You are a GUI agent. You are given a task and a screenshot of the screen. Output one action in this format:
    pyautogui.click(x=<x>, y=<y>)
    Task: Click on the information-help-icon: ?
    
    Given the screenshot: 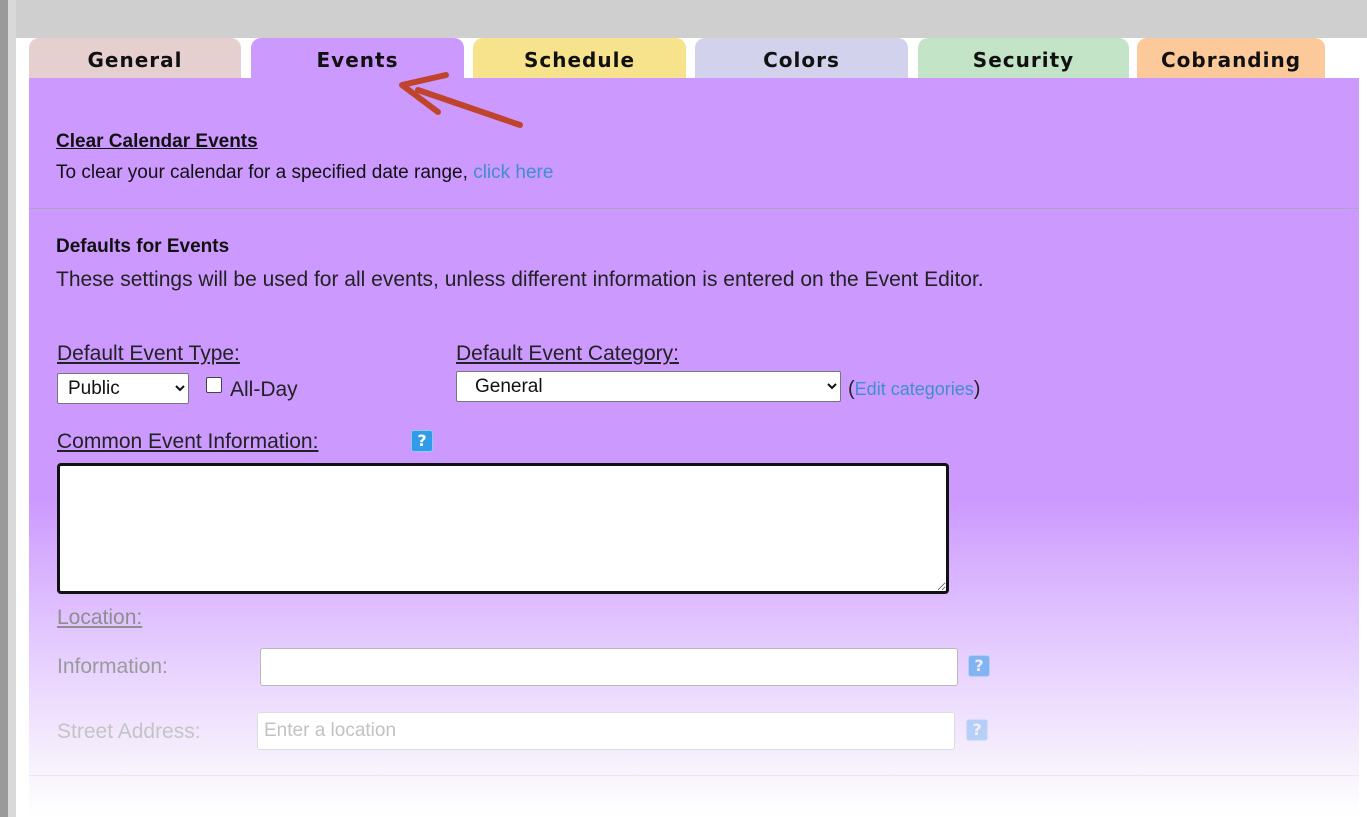 What is the action you would take?
    pyautogui.click(x=979, y=666)
    